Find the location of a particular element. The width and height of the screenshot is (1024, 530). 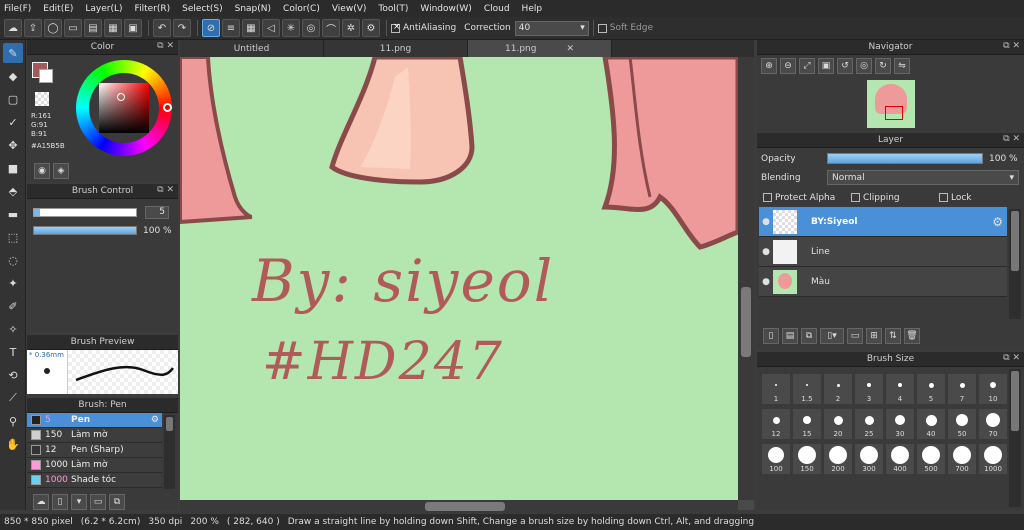

canvas-vertical-scrollbar is located at coordinates (746, 278).